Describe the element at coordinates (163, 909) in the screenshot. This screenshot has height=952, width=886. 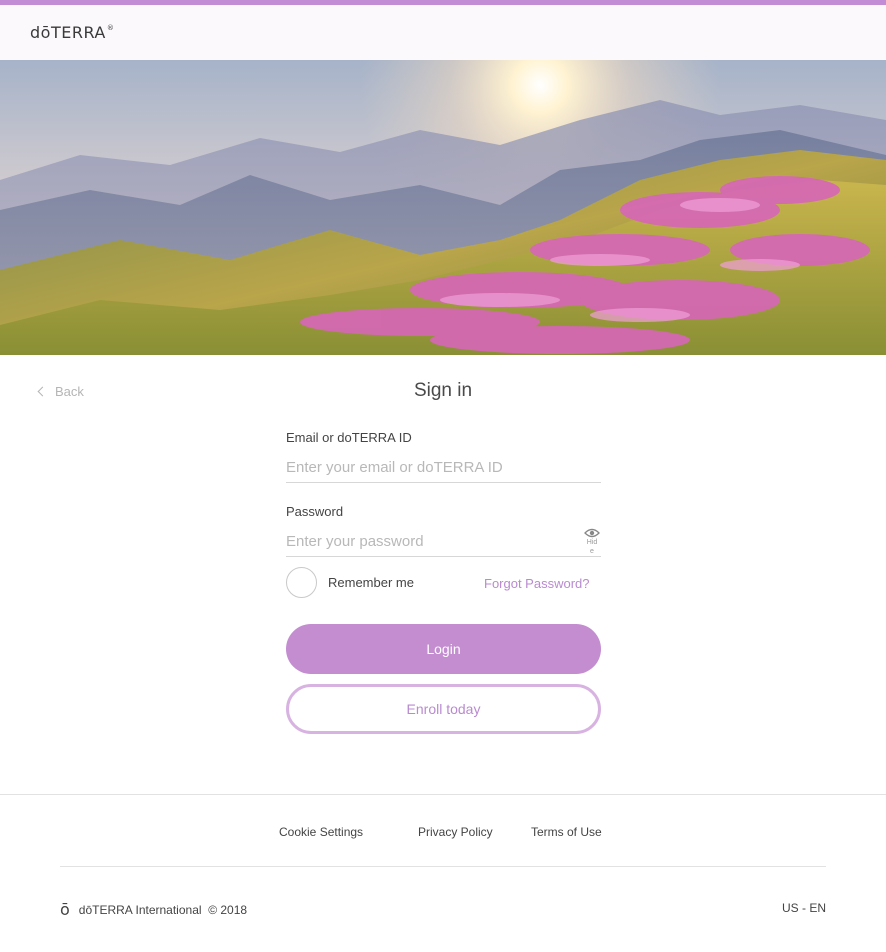
I see `footer-copyright: dōTERRA International © 2018` at that location.